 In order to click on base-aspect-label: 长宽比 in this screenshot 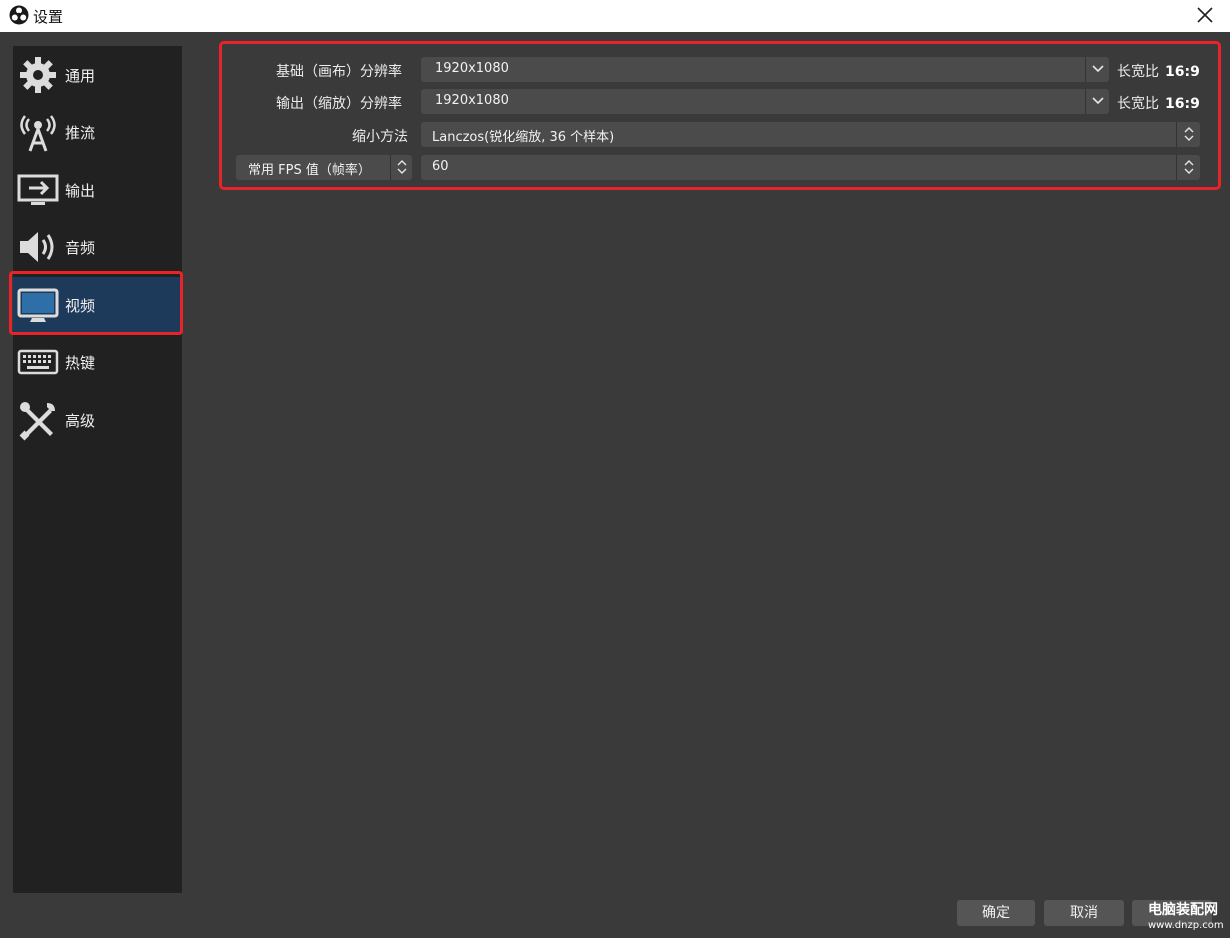, I will do `click(1138, 72)`.